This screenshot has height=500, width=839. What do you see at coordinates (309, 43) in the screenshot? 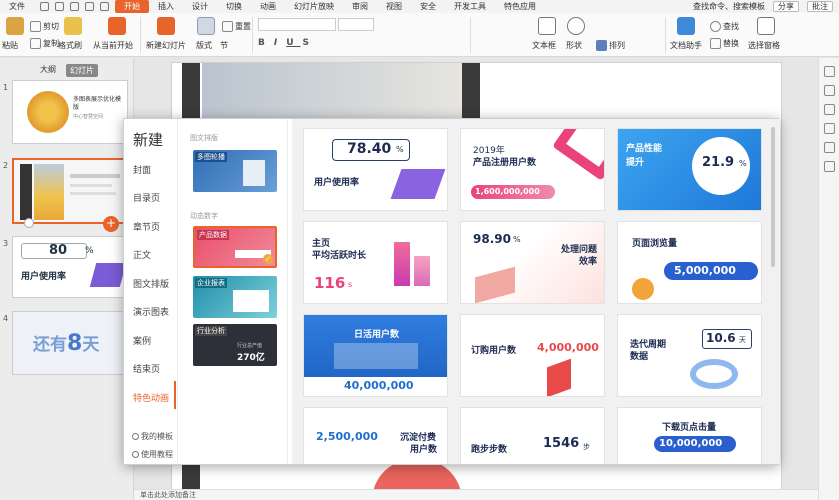
I see `strikethrough-icon: S` at bounding box center [309, 43].